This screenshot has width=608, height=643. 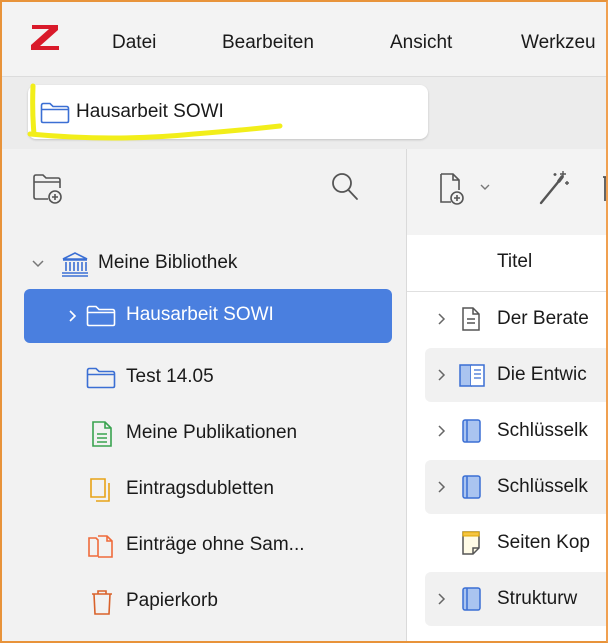 What do you see at coordinates (100, 546) in the screenshot?
I see `unfiled-icon` at bounding box center [100, 546].